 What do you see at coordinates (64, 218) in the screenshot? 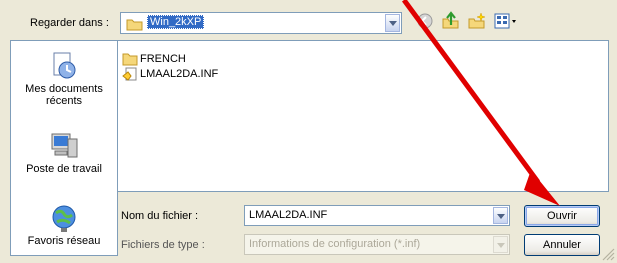
I see `network-places-icon` at bounding box center [64, 218].